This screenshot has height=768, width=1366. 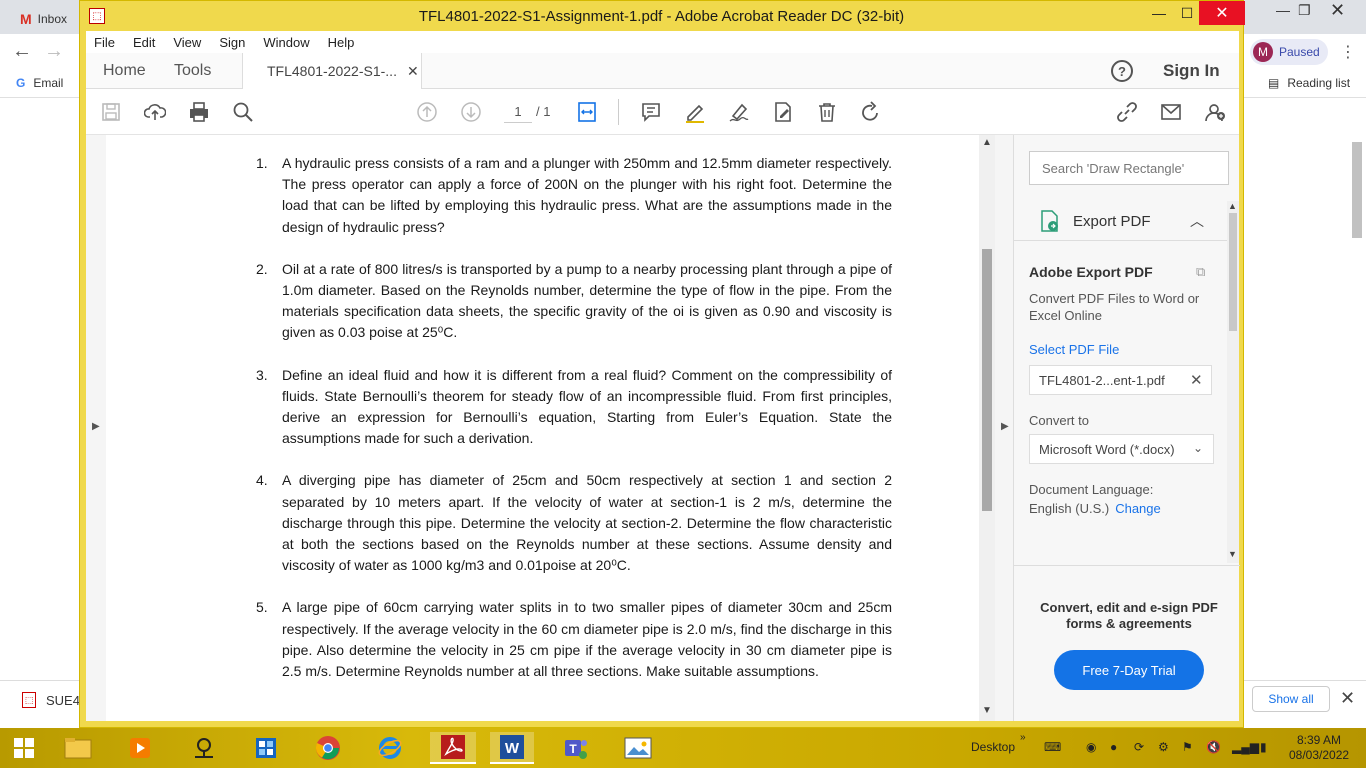 What do you see at coordinates (140, 748) in the screenshot?
I see `media-player-icon` at bounding box center [140, 748].